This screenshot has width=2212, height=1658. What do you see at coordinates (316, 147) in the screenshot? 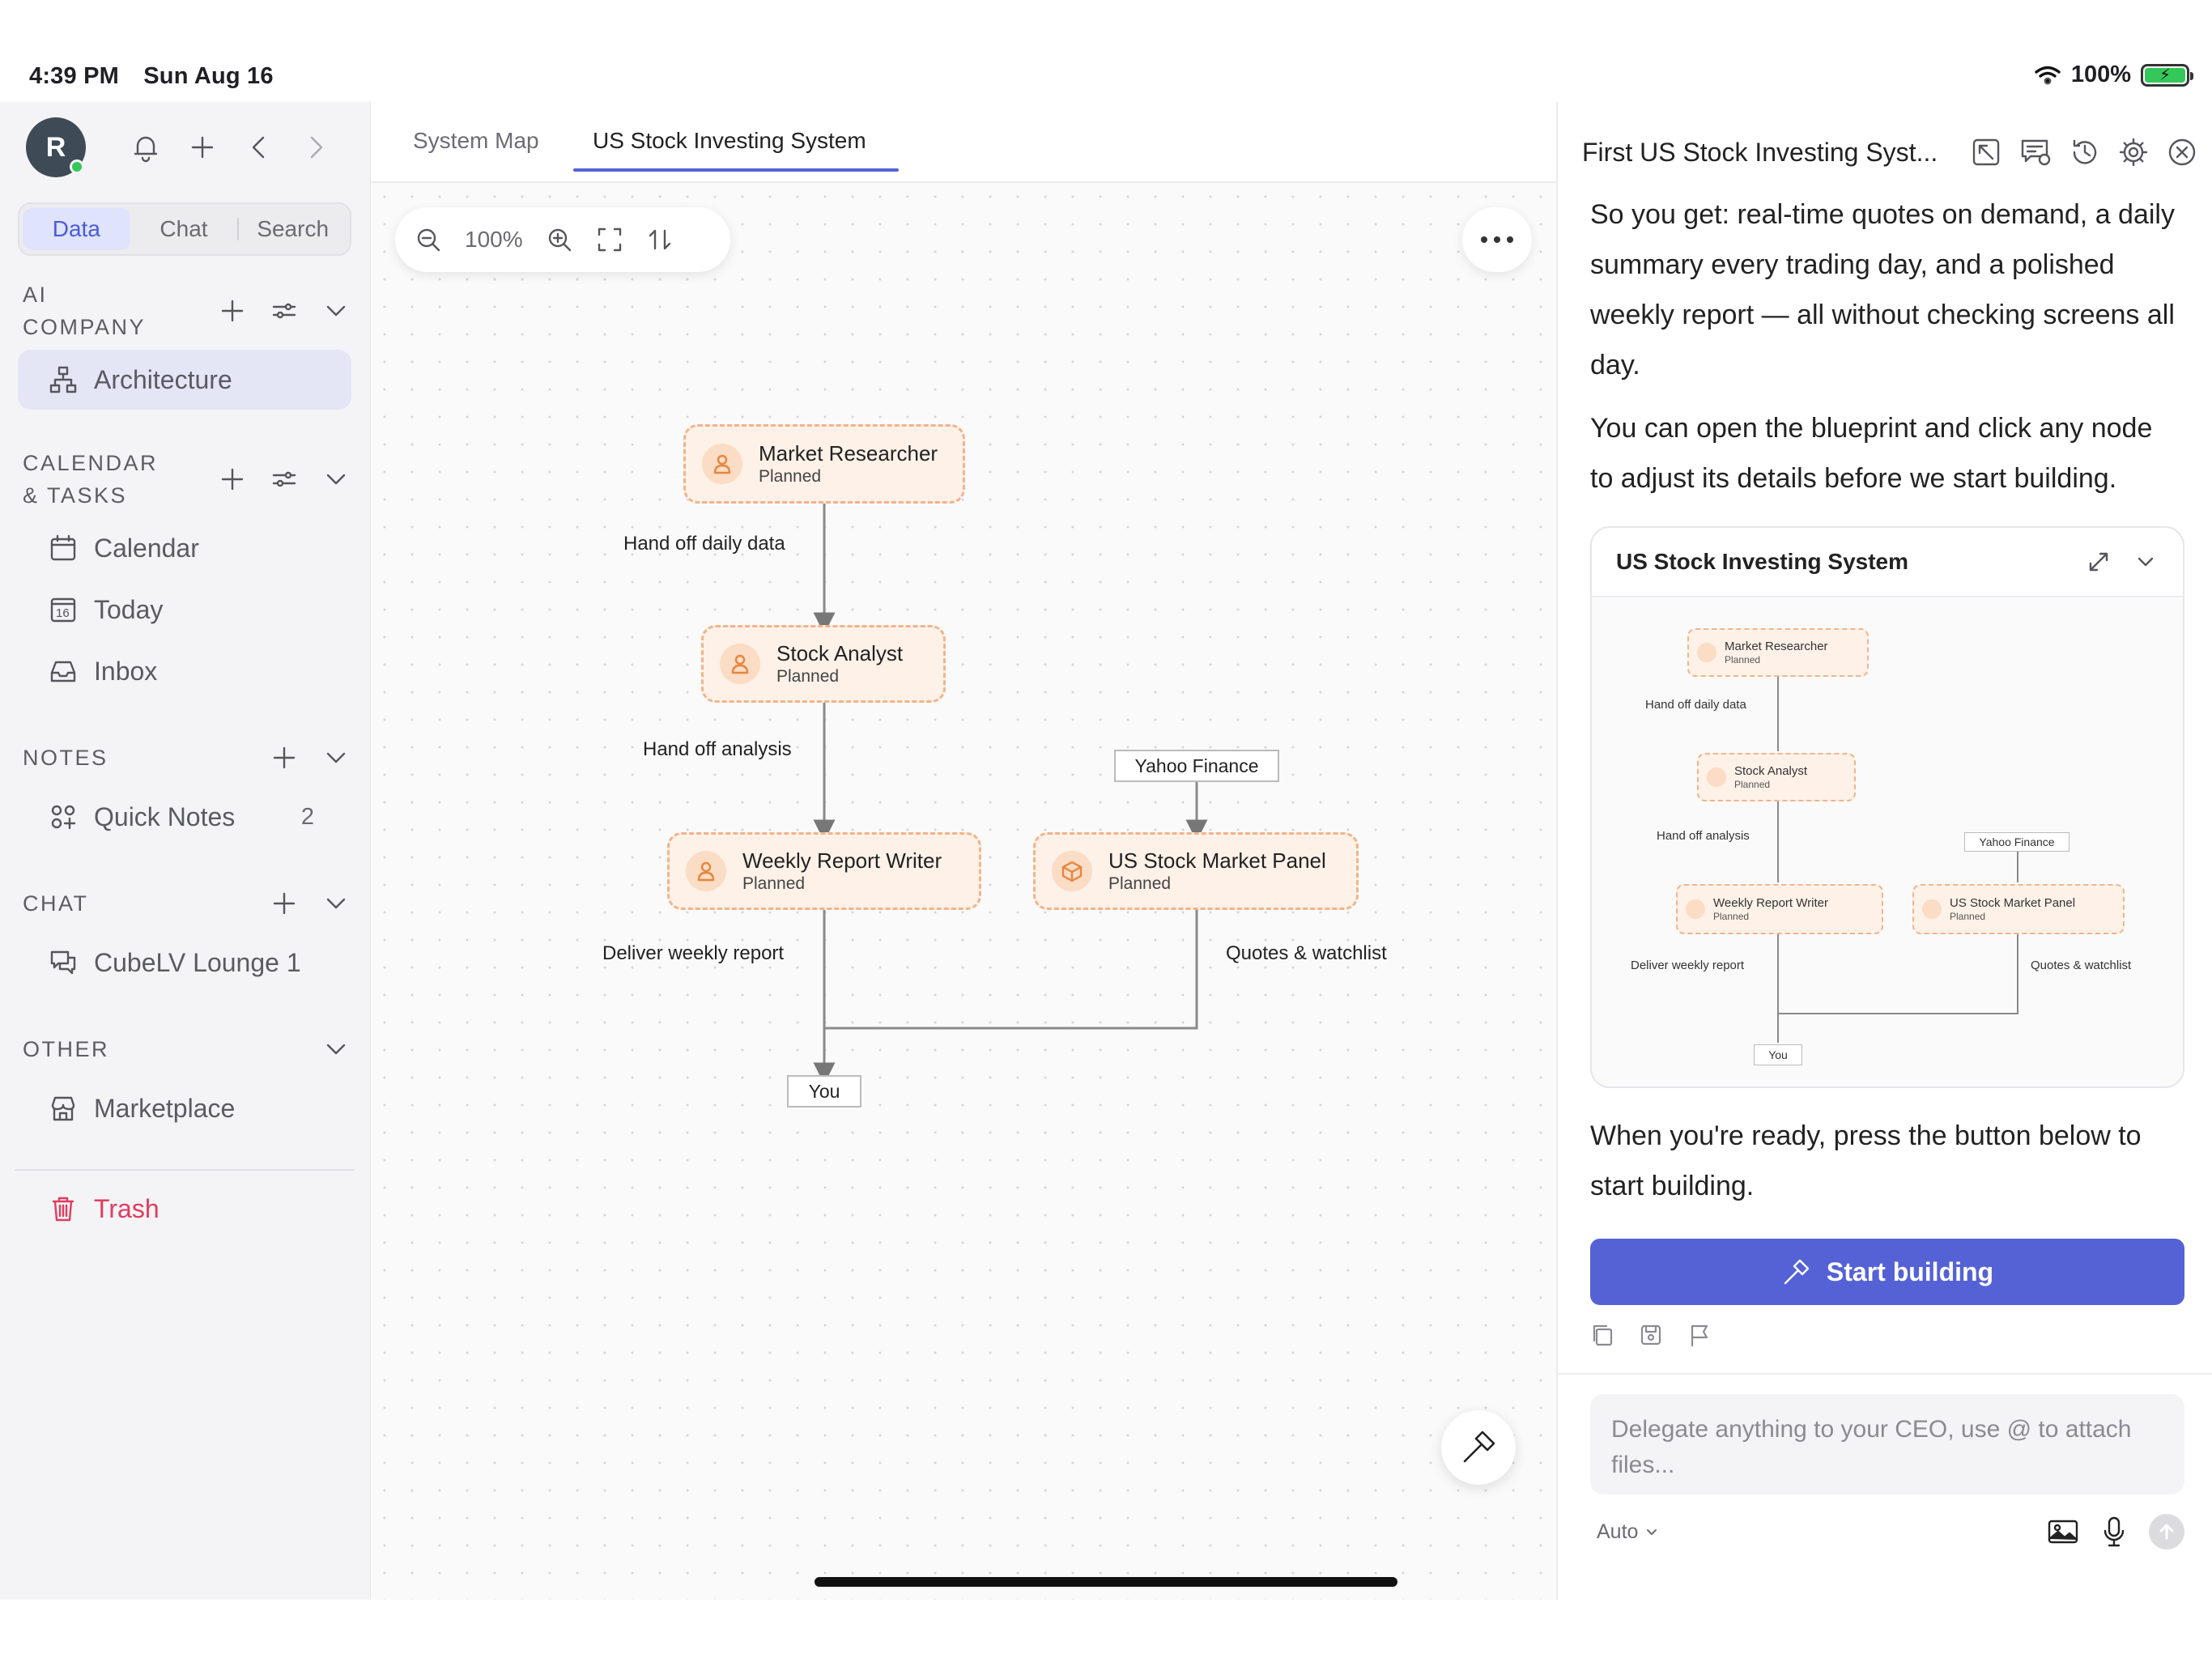
I see `forward-chevron-icon` at bounding box center [316, 147].